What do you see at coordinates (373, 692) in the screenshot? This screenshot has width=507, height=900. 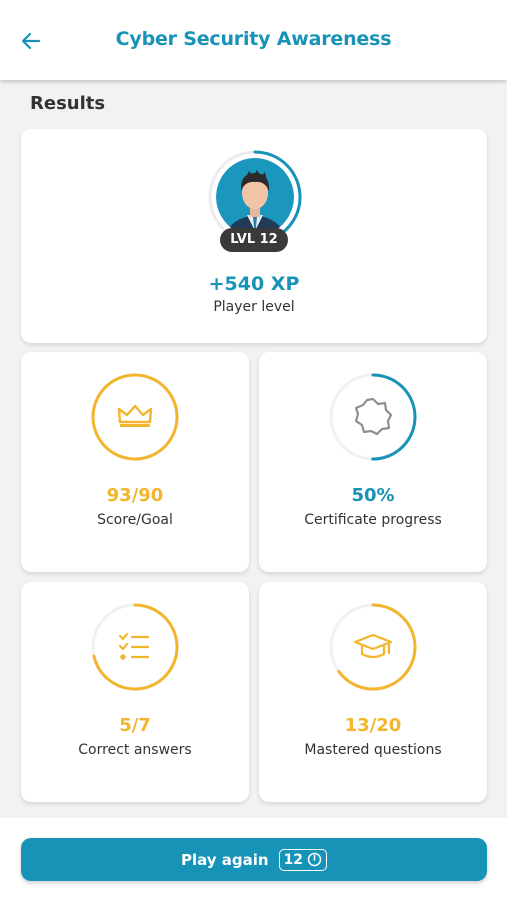 I see `mastered-questions-card: 13/20 Mastered questions` at bounding box center [373, 692].